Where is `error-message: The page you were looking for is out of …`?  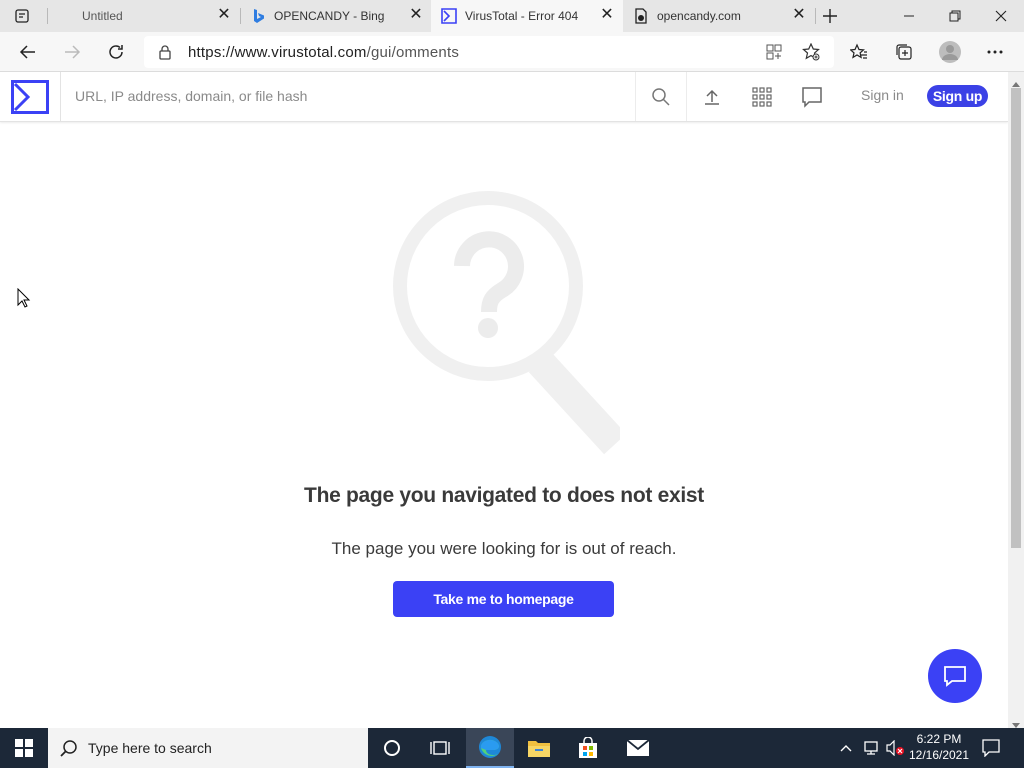
error-message: The page you were looking for is out of … is located at coordinates (504, 548).